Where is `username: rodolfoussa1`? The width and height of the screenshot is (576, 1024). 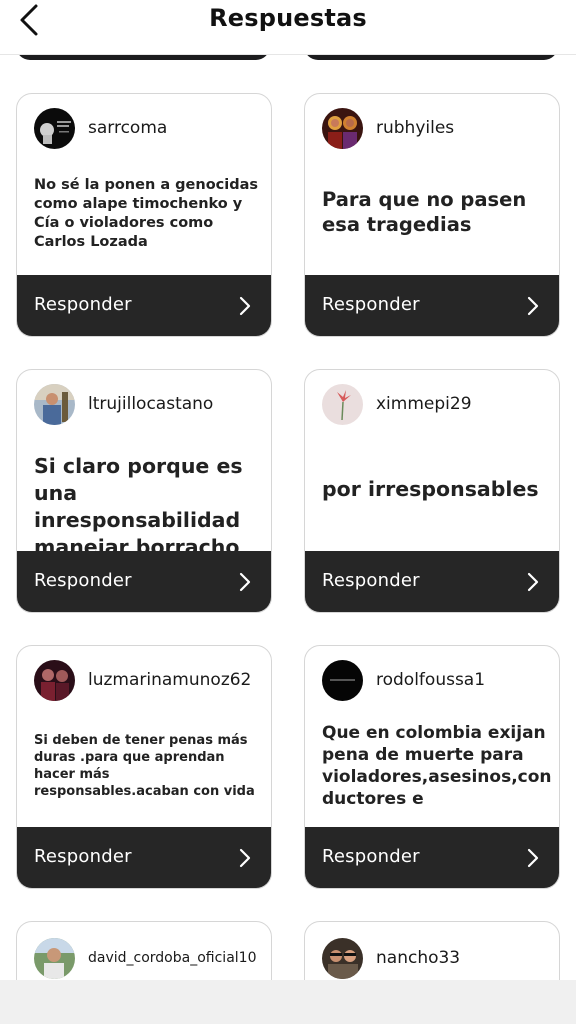 username: rodolfoussa1 is located at coordinates (430, 680).